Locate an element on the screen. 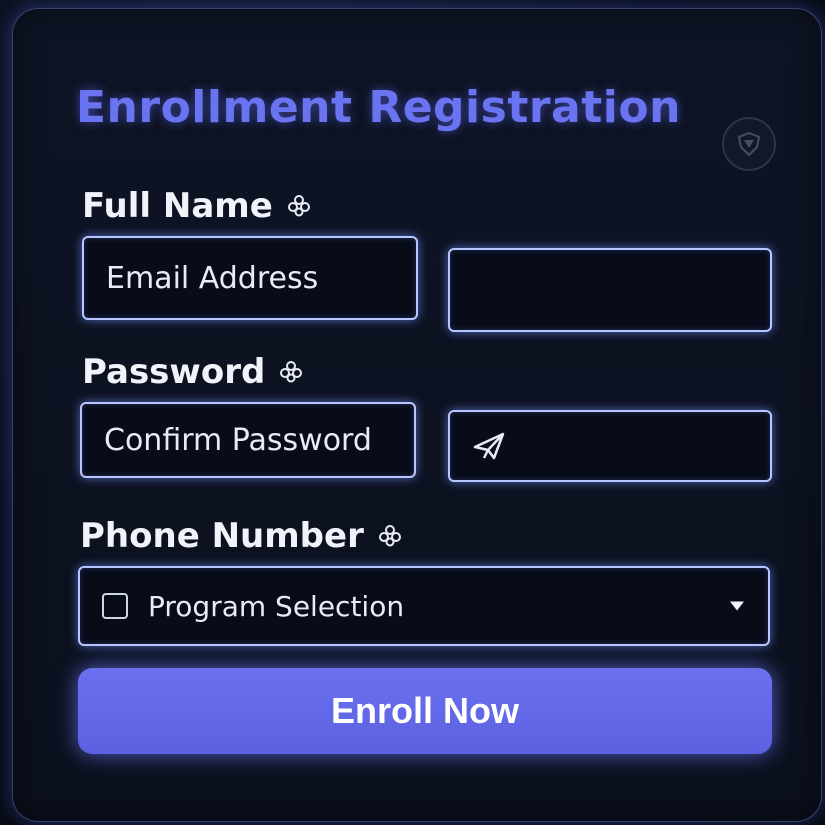  shield-icon is located at coordinates (749, 144).